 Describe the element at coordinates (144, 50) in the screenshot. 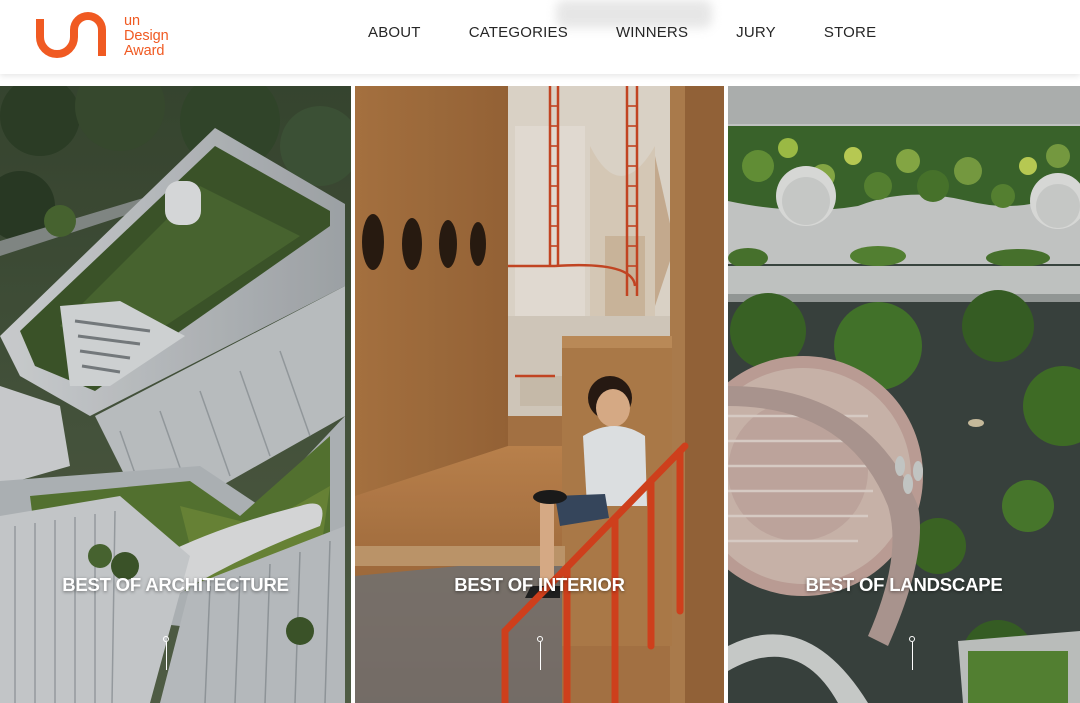

I see `logo-line-award: Award` at that location.